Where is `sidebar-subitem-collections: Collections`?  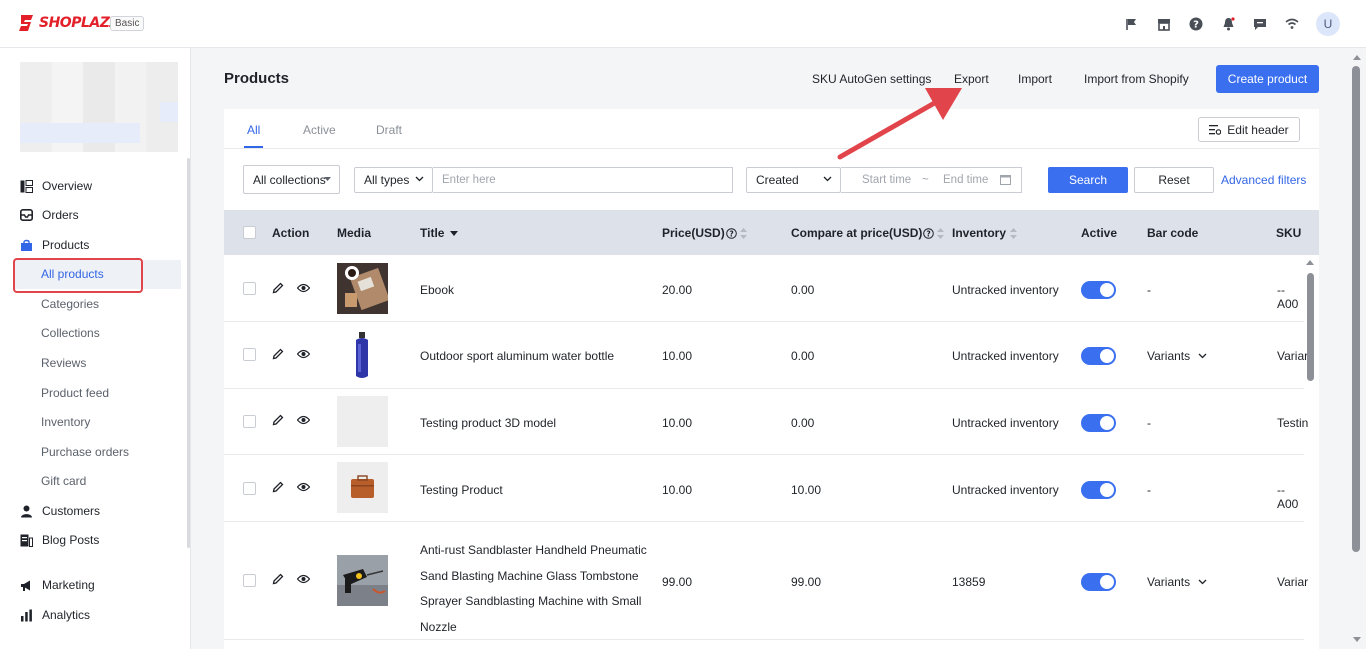
sidebar-subitem-collections: Collections is located at coordinates (70, 333).